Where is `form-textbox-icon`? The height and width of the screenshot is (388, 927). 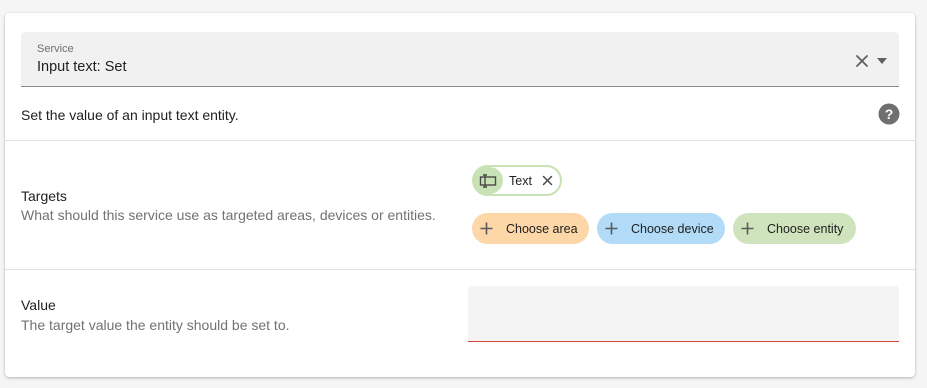 form-textbox-icon is located at coordinates (488, 180).